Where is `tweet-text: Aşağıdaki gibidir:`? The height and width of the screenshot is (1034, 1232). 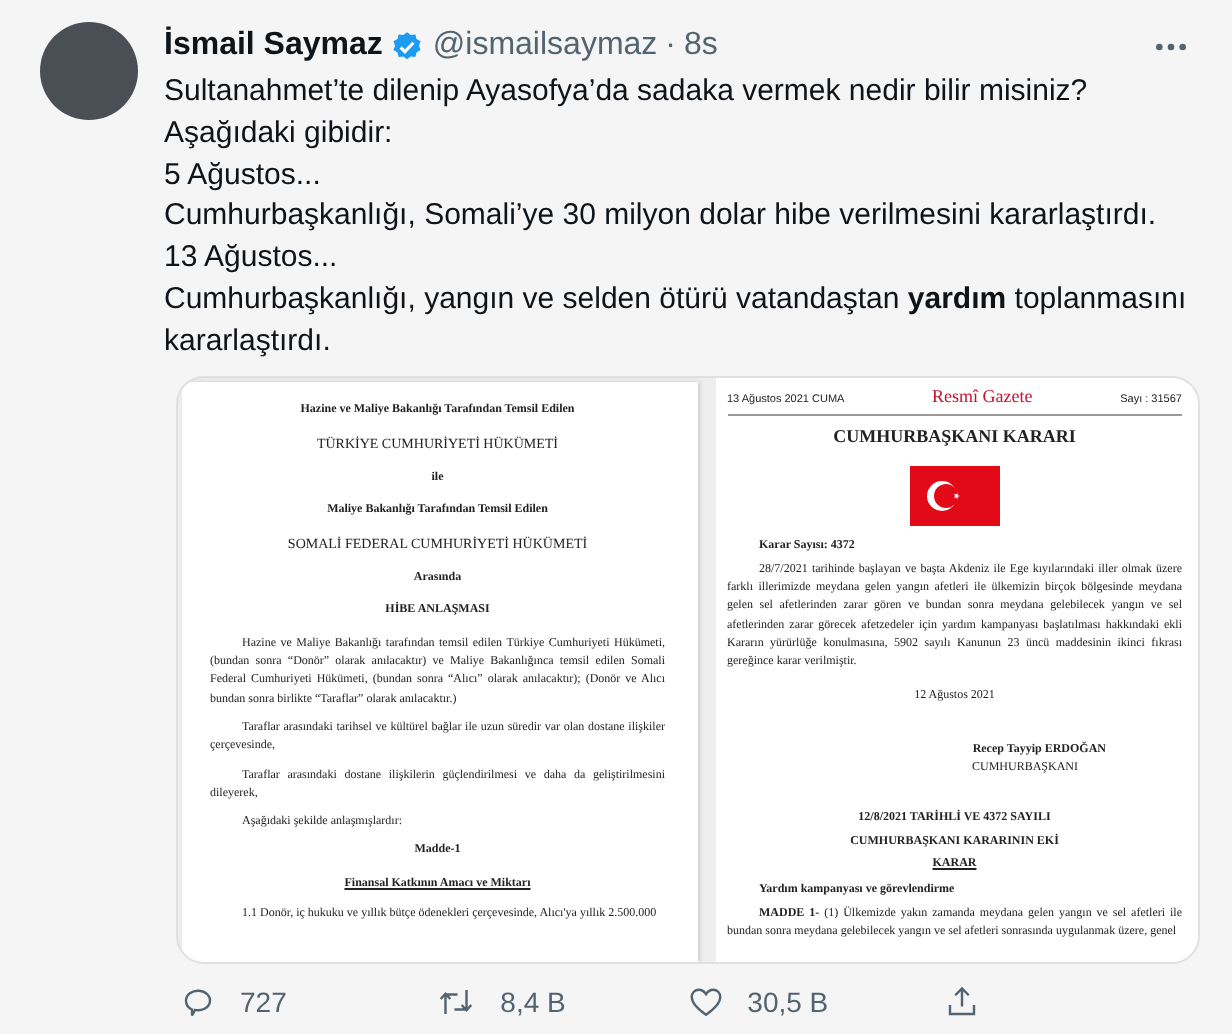
tweet-text: Aşağıdaki gibidir: is located at coordinates (279, 133).